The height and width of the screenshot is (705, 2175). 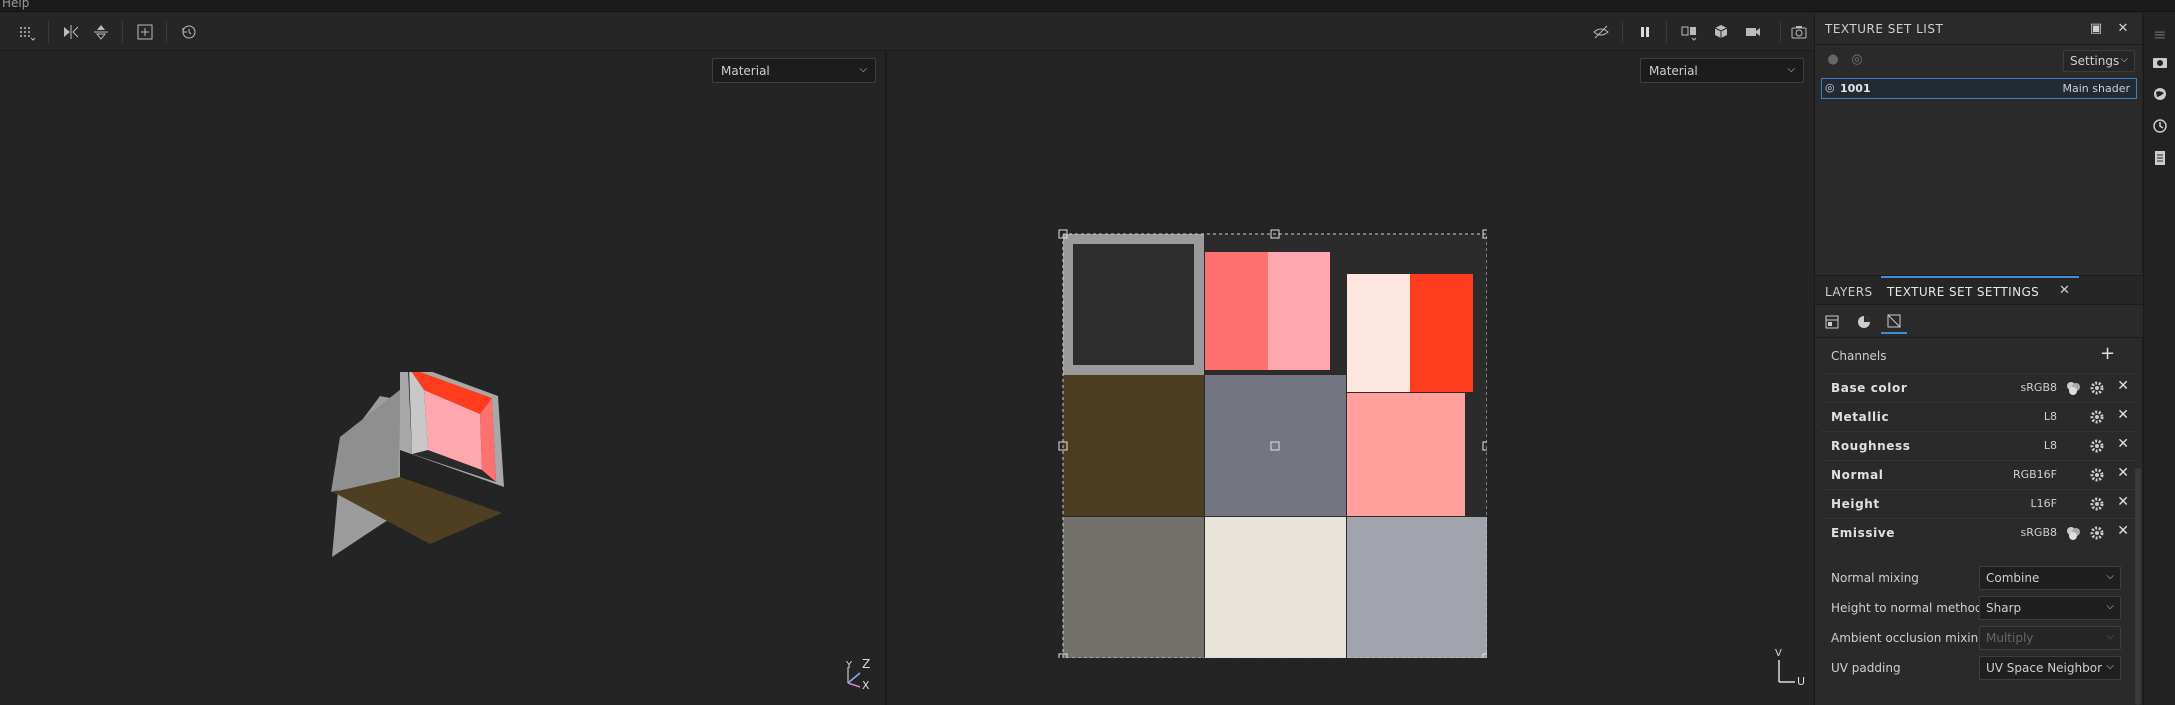 What do you see at coordinates (2064, 290) in the screenshot?
I see `close-tab-icon: ✕` at bounding box center [2064, 290].